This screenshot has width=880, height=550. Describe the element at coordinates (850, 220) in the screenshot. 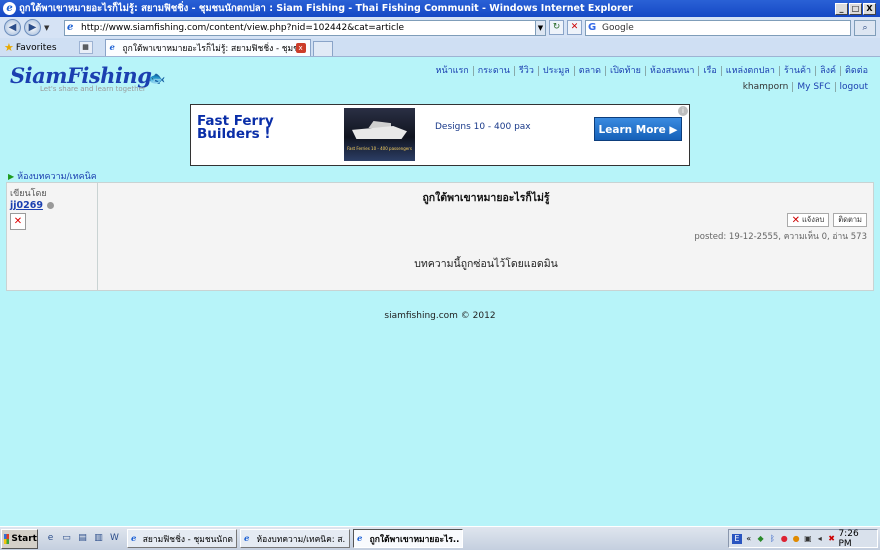

I see `follow-button: ติดตาม` at that location.